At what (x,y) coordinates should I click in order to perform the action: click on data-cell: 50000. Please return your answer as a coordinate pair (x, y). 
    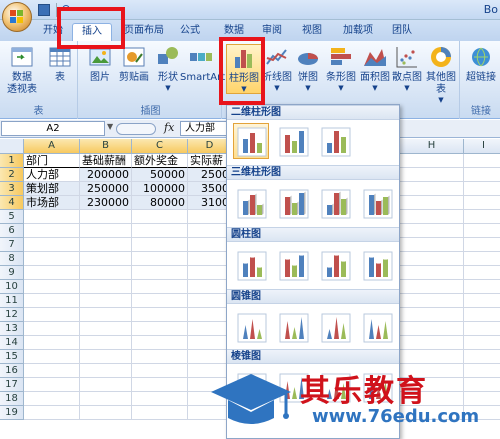
    Looking at the image, I should click on (160, 175).